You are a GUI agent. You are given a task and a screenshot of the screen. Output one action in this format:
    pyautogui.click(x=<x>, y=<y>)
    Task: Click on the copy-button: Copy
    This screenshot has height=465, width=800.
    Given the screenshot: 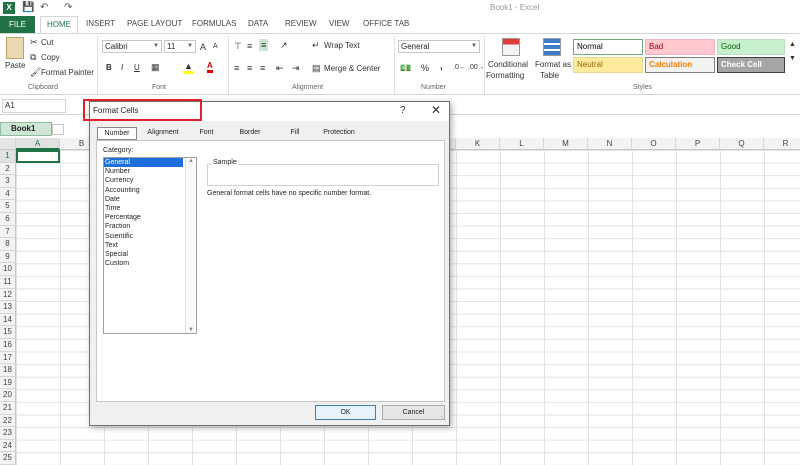 What is the action you would take?
    pyautogui.click(x=50, y=57)
    